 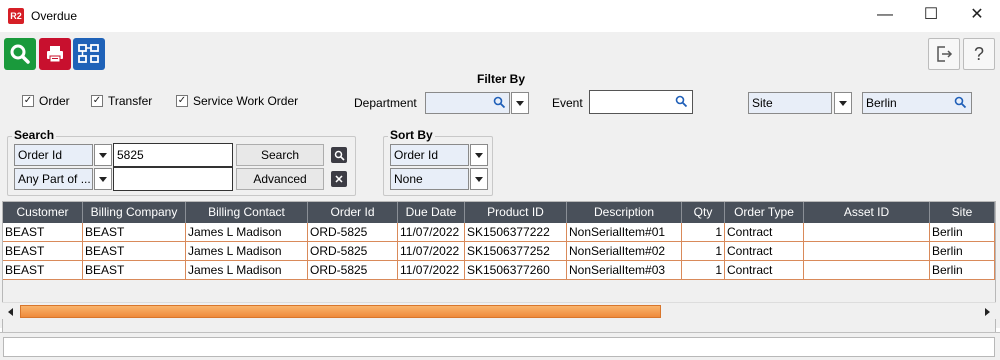 What do you see at coordinates (520, 103) in the screenshot?
I see `department-dropdown-button` at bounding box center [520, 103].